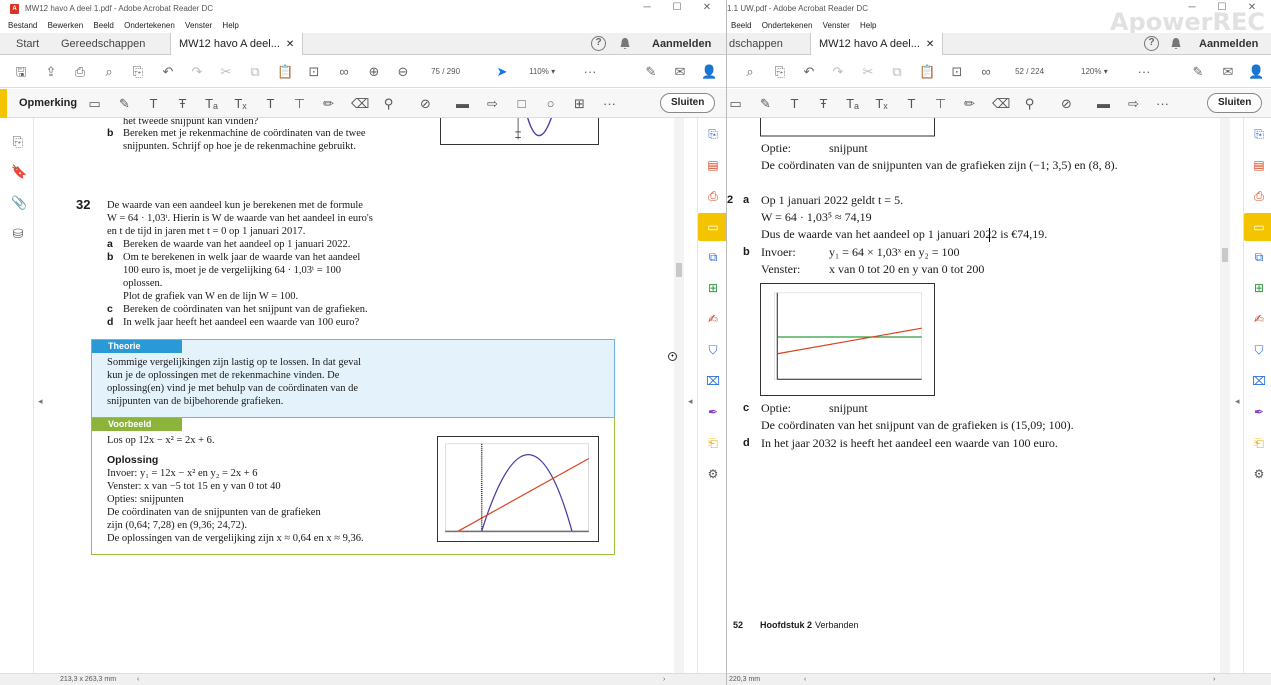 The height and width of the screenshot is (685, 1271). What do you see at coordinates (1259, 350) in the screenshot?
I see `protect-icon: ⛉` at bounding box center [1259, 350].